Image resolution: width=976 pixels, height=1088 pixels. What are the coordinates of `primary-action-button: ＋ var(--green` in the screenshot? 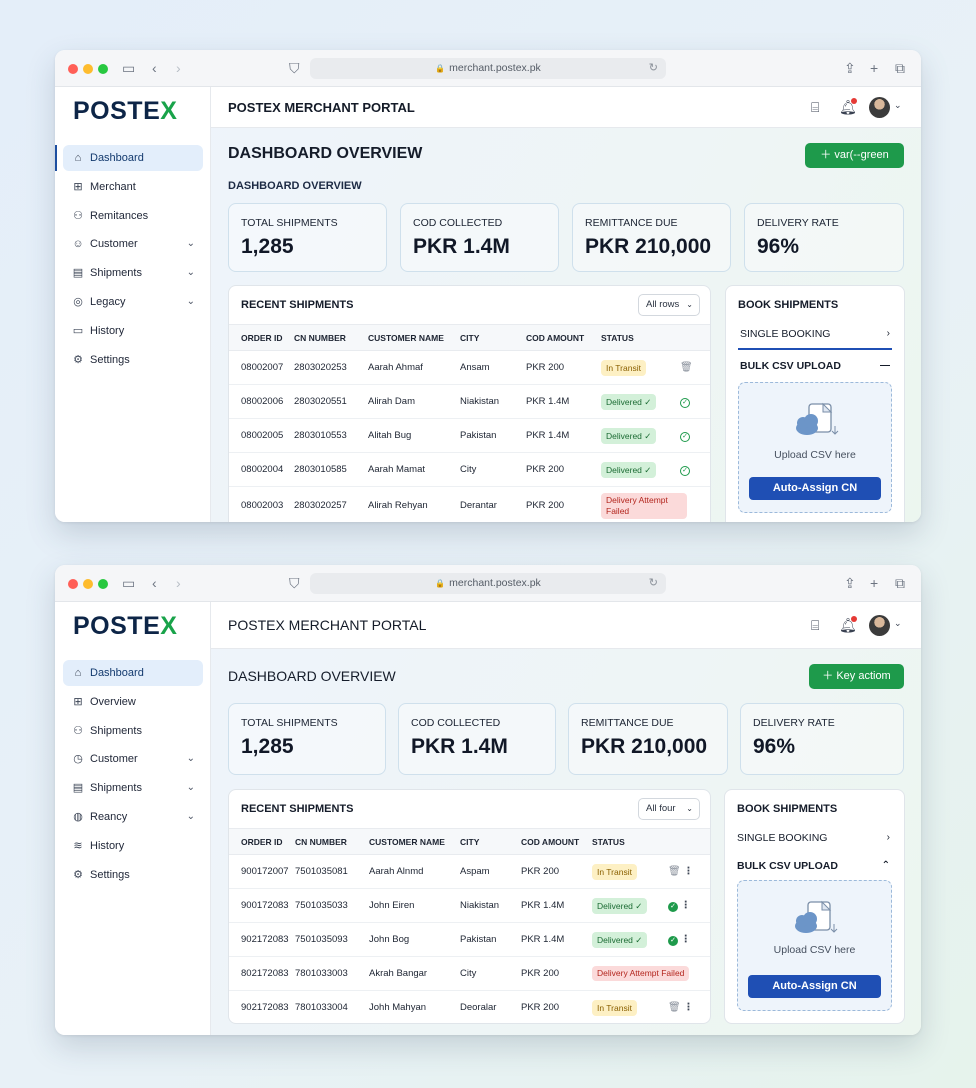 It's located at (854, 155).